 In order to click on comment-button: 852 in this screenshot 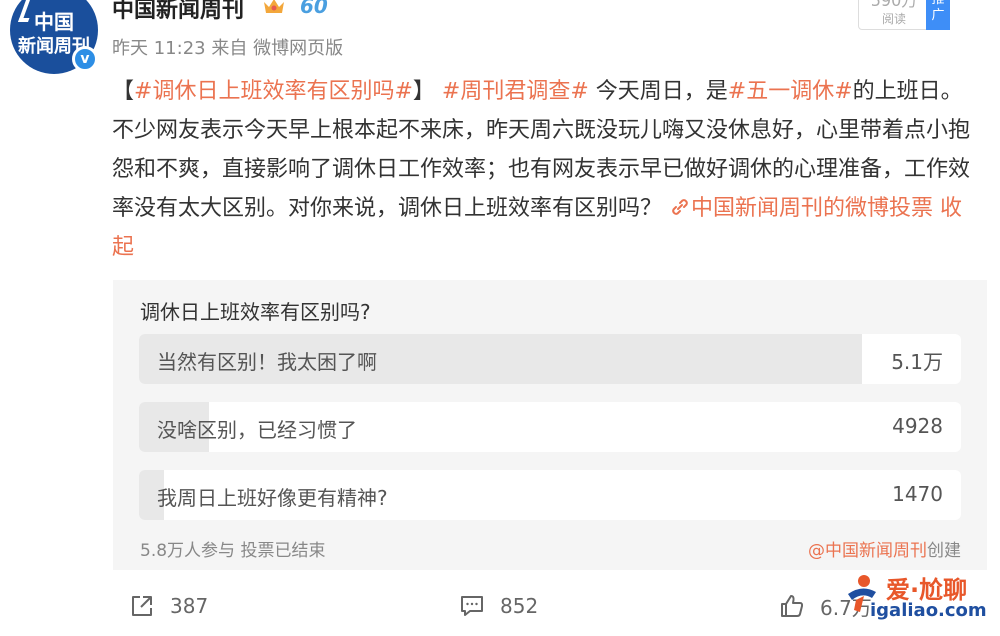, I will do `click(498, 606)`.